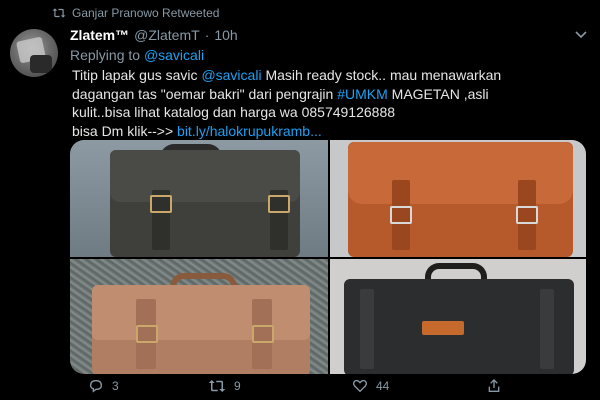 Image resolution: width=600 pixels, height=400 pixels. What do you see at coordinates (34, 53) in the screenshot?
I see `avatar` at bounding box center [34, 53].